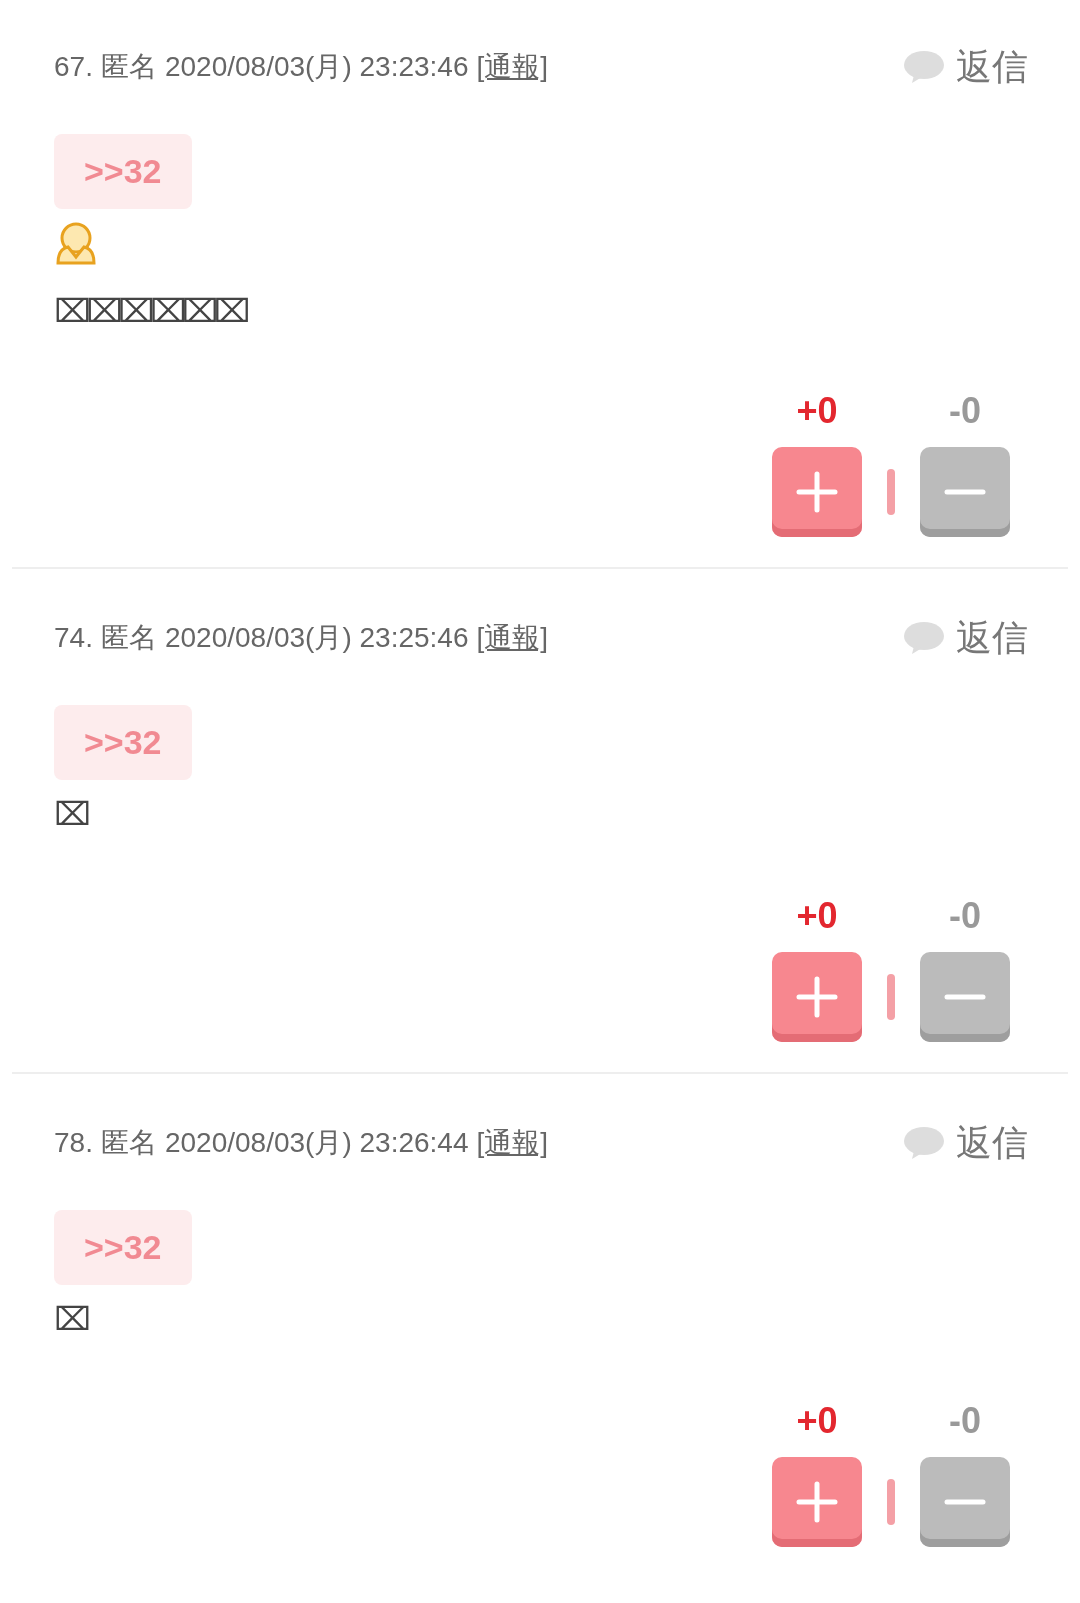  Describe the element at coordinates (316, 1143) in the screenshot. I see `post-datetime: 2020/08/03(月) 23:26:44` at that location.